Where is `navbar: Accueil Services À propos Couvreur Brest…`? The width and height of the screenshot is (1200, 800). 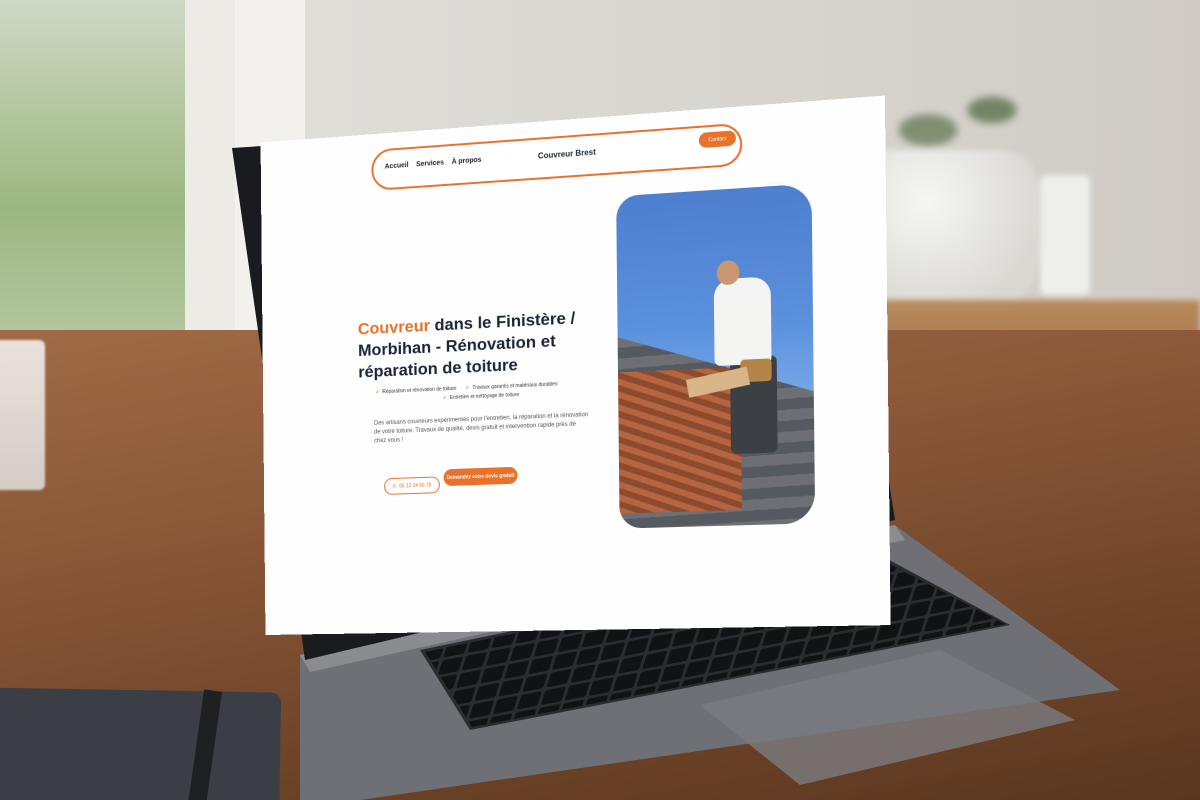 navbar: Accueil Services À propos Couvreur Brest… is located at coordinates (556, 157).